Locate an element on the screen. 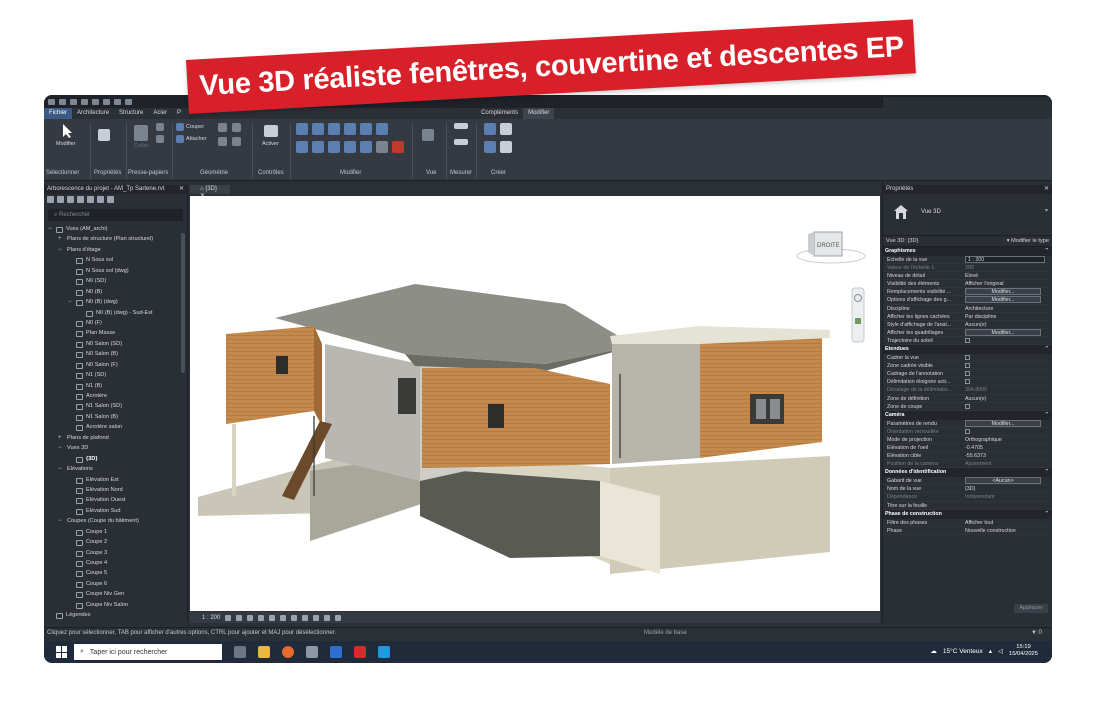 The image size is (1097, 723). activate-icon is located at coordinates (271, 131).